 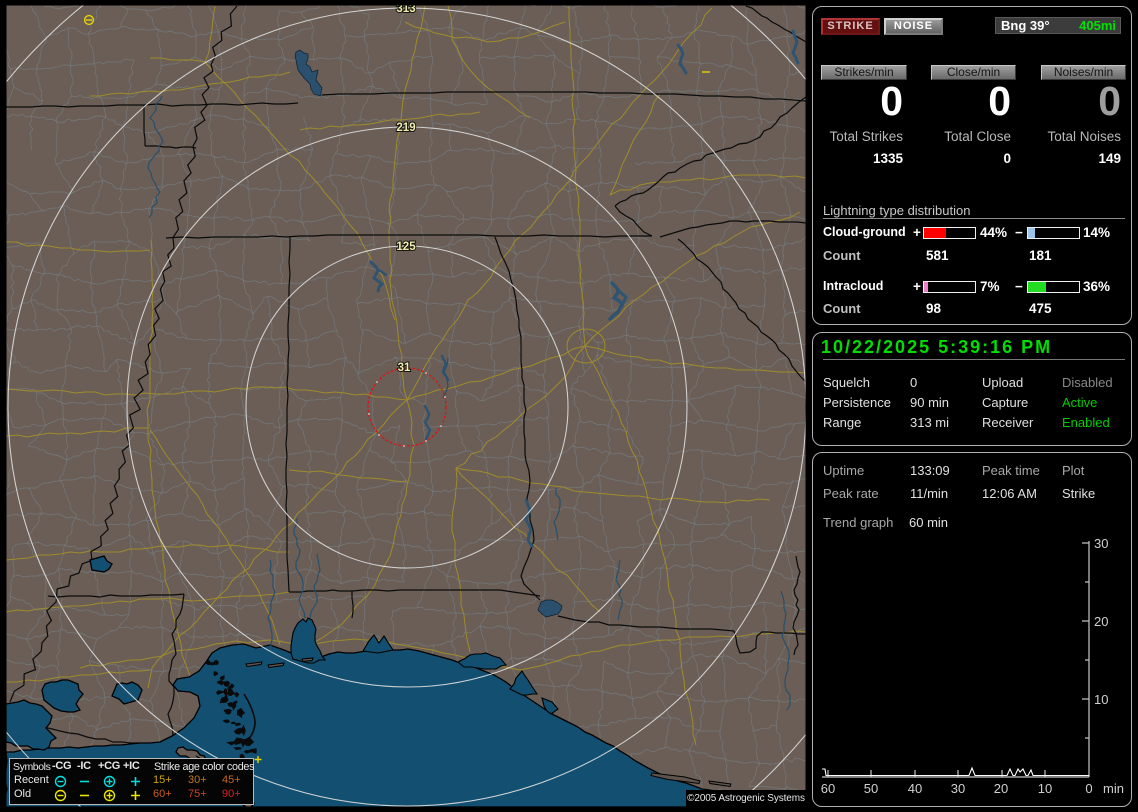 I want to click on svg-text: min, so click(x=1113, y=788).